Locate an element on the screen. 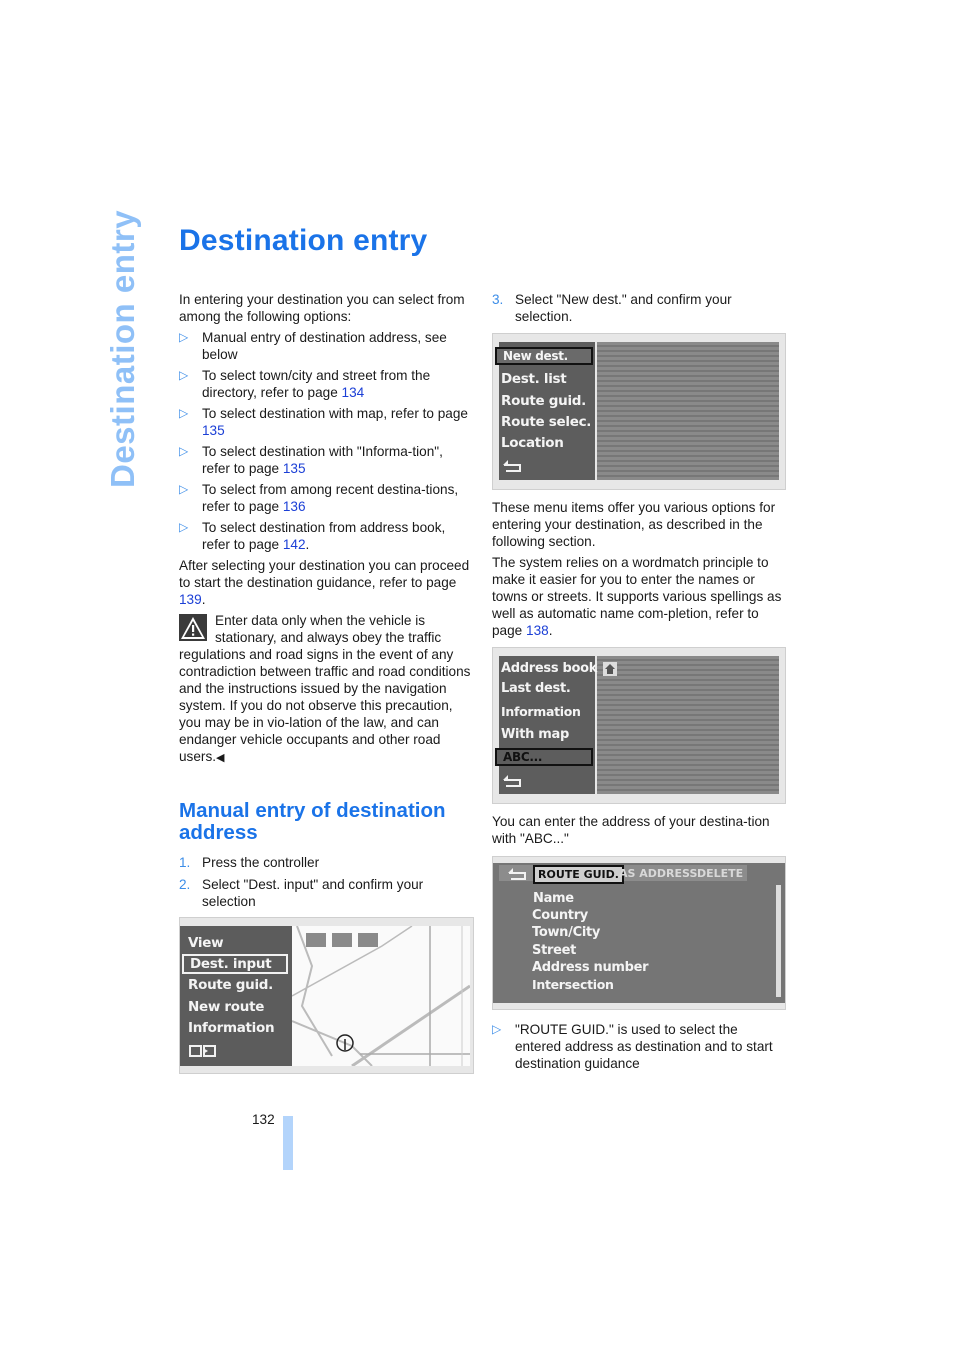 The width and height of the screenshot is (954, 1351). field-street: Street is located at coordinates (554, 950).